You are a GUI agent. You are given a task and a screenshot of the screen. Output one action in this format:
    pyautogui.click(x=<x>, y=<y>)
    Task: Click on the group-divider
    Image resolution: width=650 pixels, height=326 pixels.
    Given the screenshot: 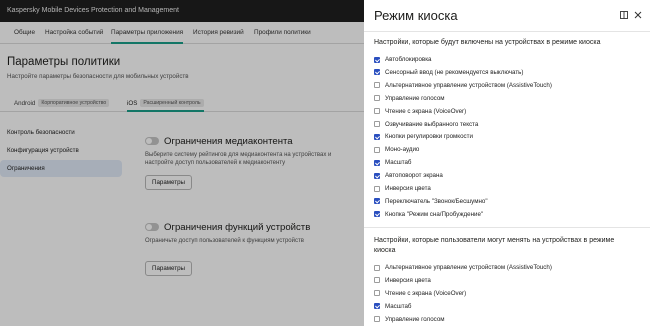 What is the action you would take?
    pyautogui.click(x=507, y=227)
    